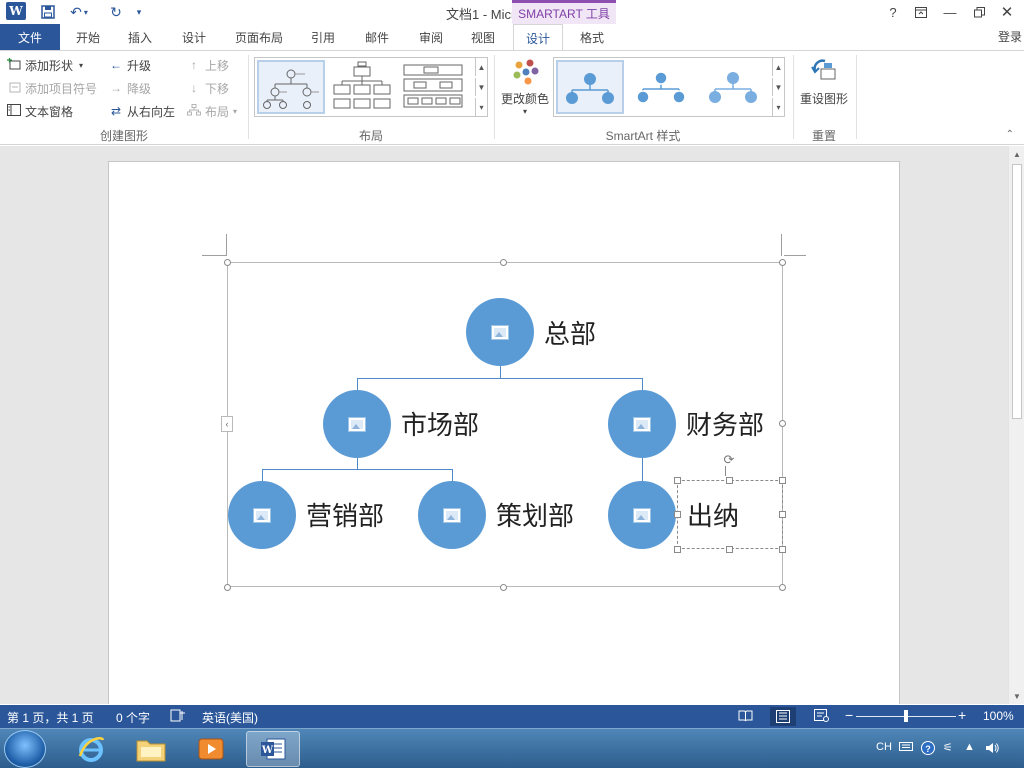 This screenshot has height=768, width=1024. I want to click on reset-graphic-button: 重设图形, so click(824, 82).